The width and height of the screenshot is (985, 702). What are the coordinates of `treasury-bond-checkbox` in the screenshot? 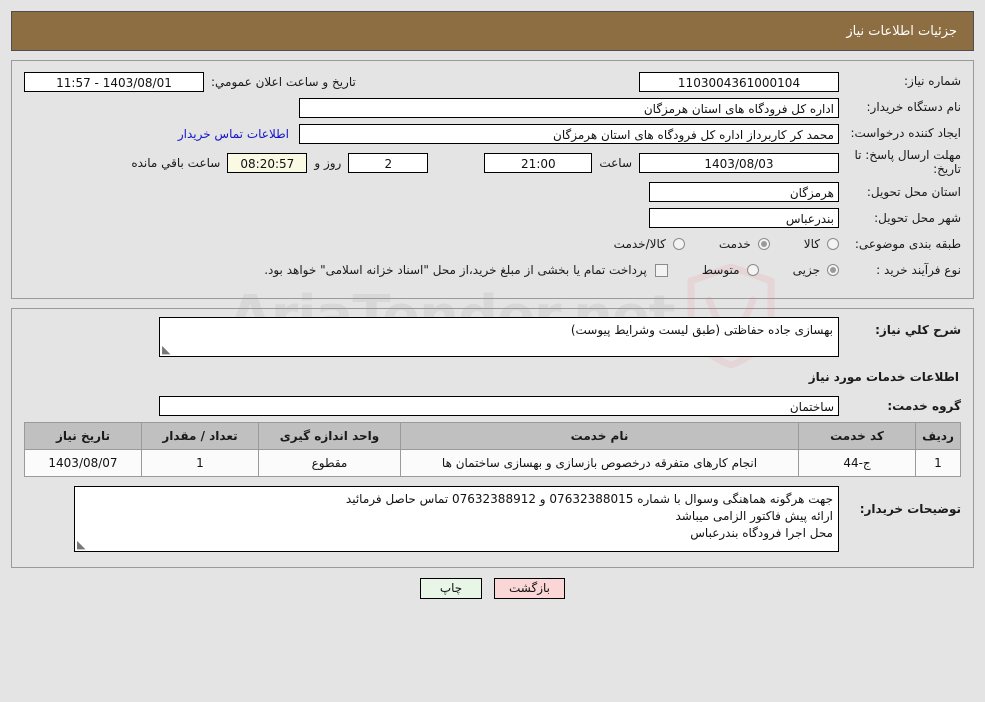 It's located at (661, 270).